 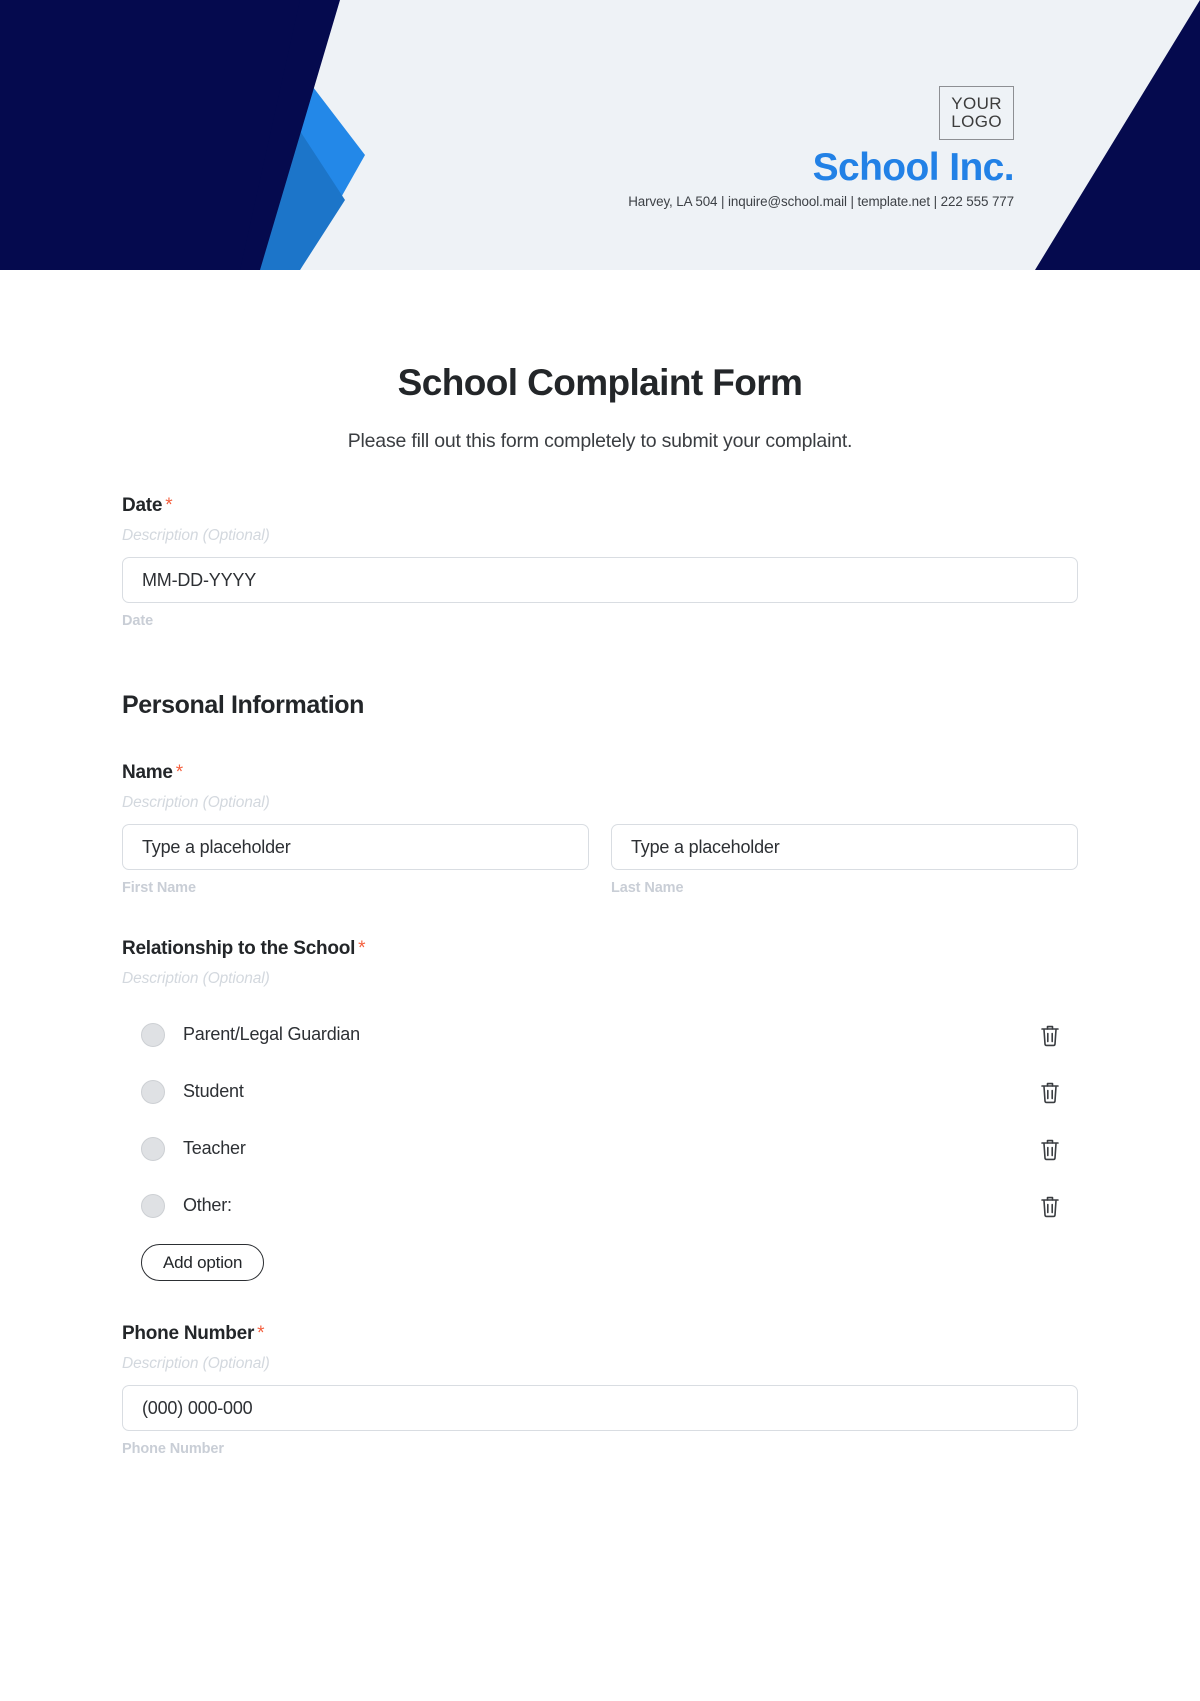 I want to click on field-date-help: Date, so click(x=138, y=621).